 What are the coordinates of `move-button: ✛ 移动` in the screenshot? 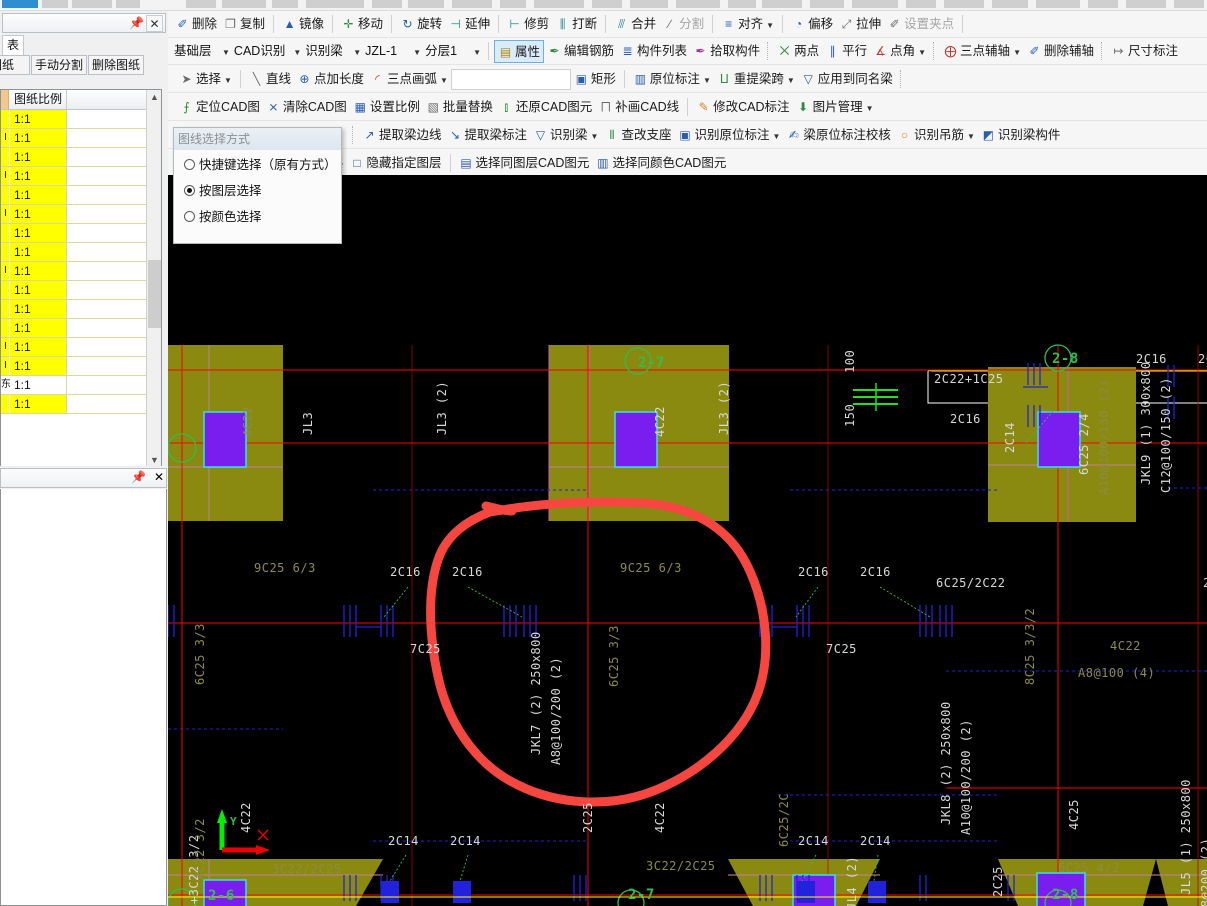 It's located at (362, 24).